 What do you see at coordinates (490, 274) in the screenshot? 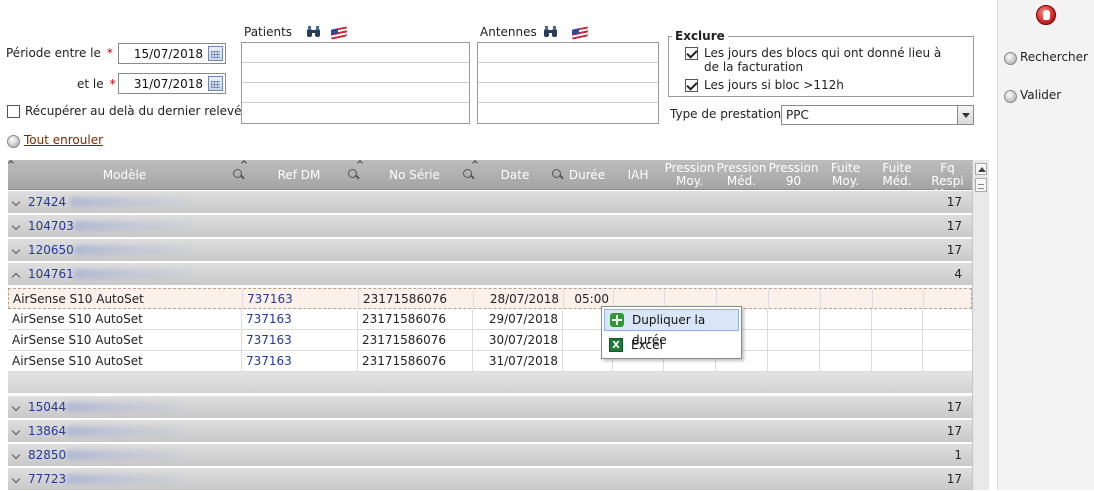
I see `group-row-expanded: 104761 4` at bounding box center [490, 274].